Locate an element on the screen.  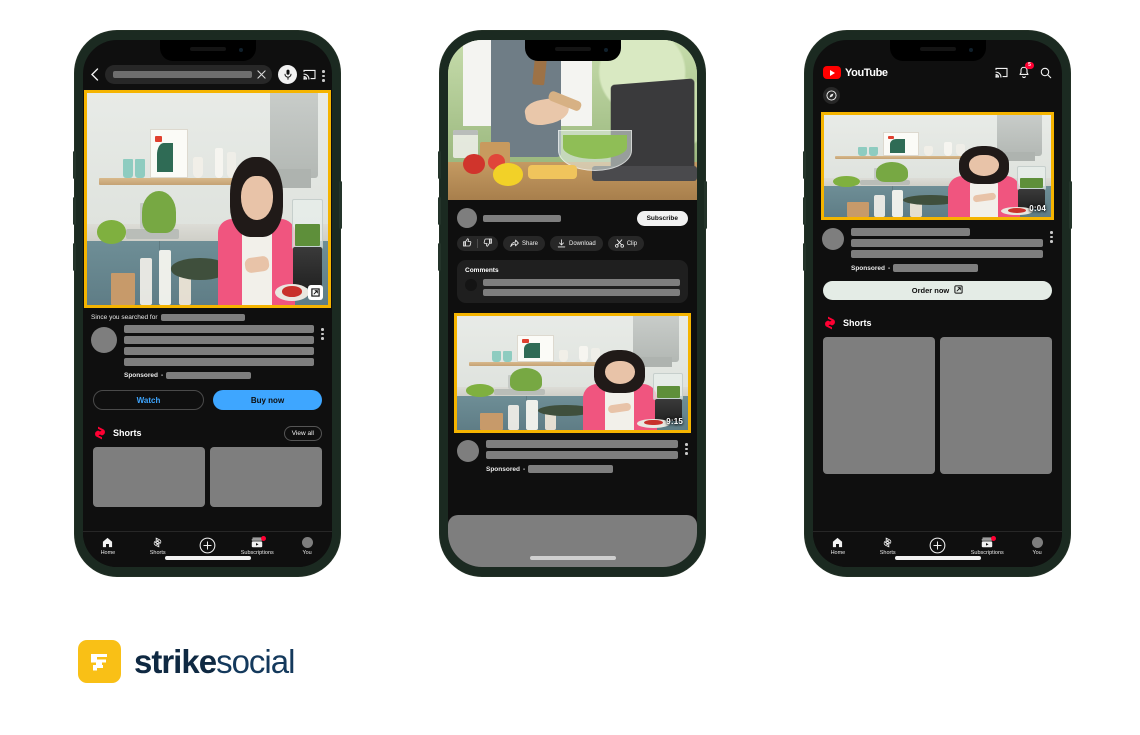
brand-name-bold: strike is located at coordinates (175, 661).